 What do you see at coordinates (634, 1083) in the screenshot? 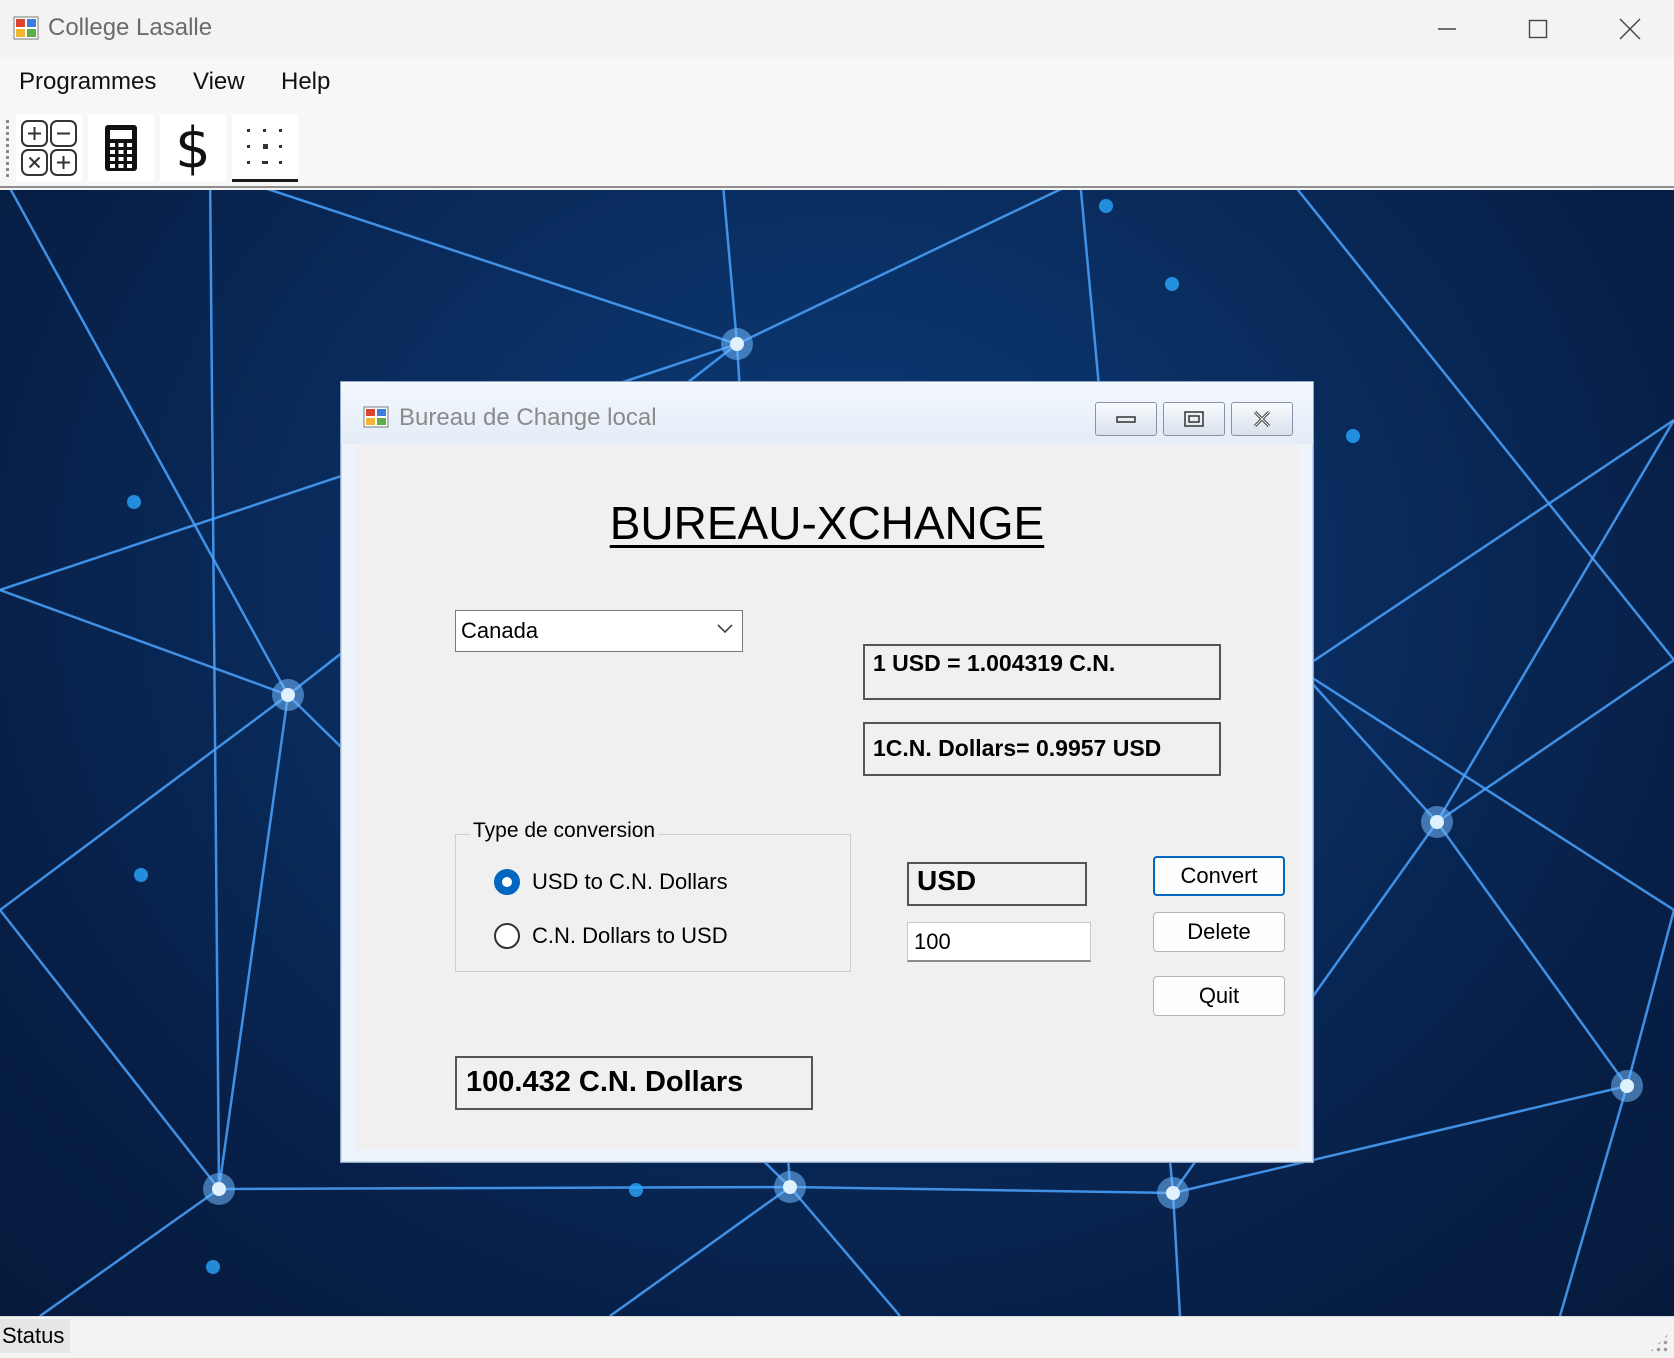
I see `result-label: 100.432 C.N. Dollars` at bounding box center [634, 1083].